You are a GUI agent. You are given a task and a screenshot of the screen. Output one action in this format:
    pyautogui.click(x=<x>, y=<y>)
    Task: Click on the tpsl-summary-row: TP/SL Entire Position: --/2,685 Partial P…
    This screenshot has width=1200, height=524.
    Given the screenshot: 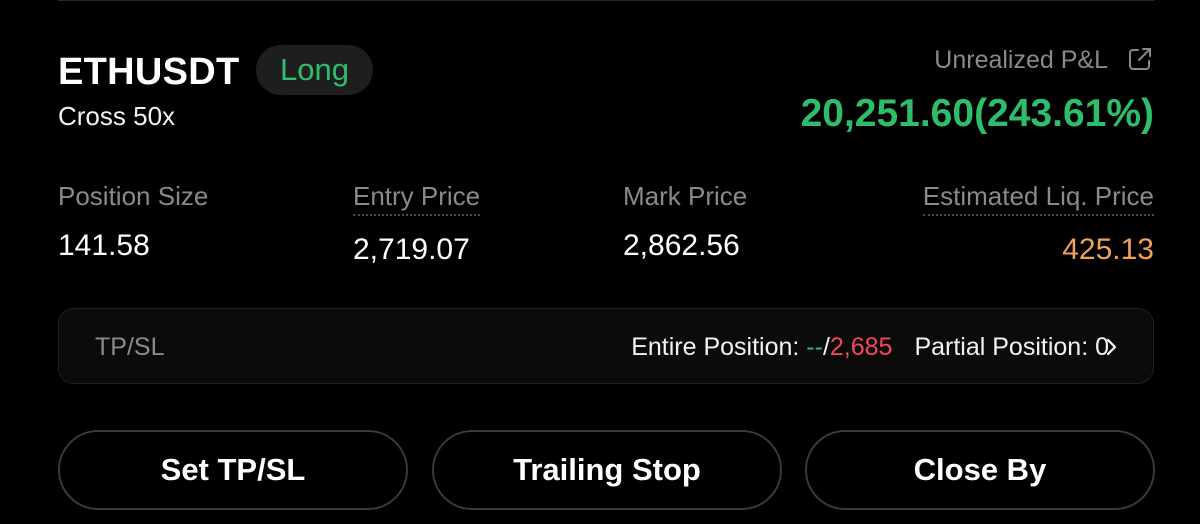 What is the action you would take?
    pyautogui.click(x=606, y=346)
    